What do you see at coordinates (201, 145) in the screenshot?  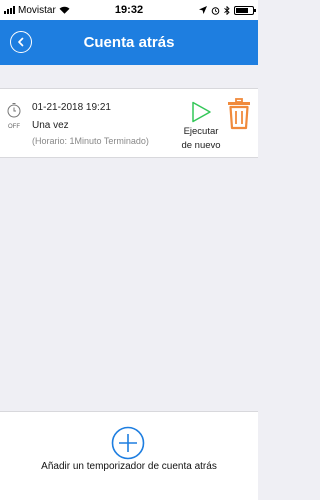 I see `run-again-label-line2: de nuevo` at bounding box center [201, 145].